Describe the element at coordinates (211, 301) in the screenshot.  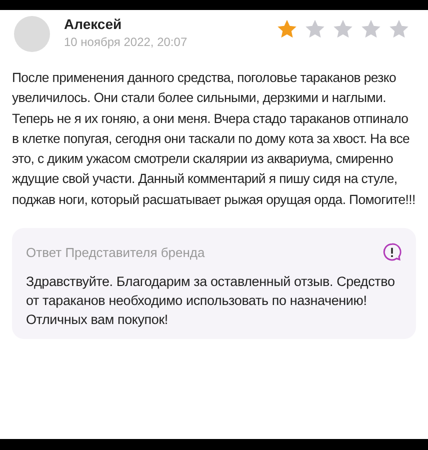
I see `reply-text: Здравствуйте. Благодарим за оставленный отзыв. Средство от тараканов необходимо использовать по назначению! Отличных вам покупок!` at that location.